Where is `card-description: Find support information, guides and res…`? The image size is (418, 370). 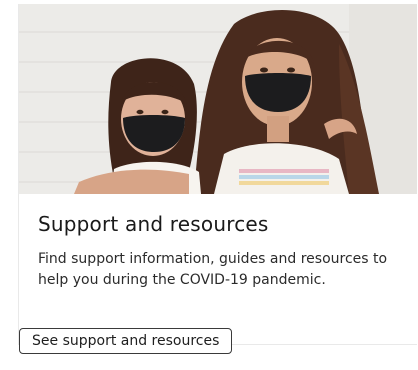
card-description: Find support information, guides and res… is located at coordinates (213, 269).